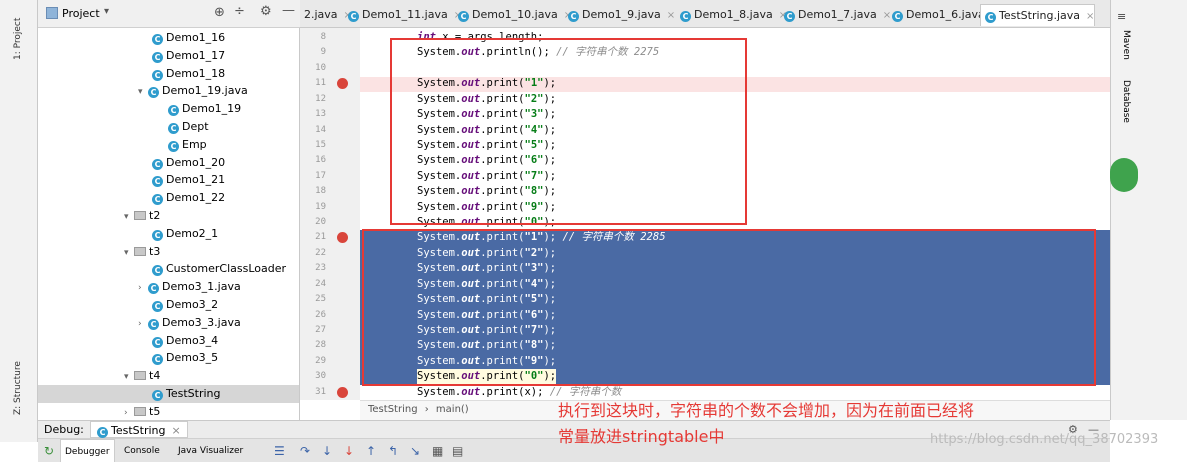 Image resolution: width=1187 pixels, height=462 pixels. What do you see at coordinates (457, 450) in the screenshot?
I see `table-icon: ▤` at bounding box center [457, 450].